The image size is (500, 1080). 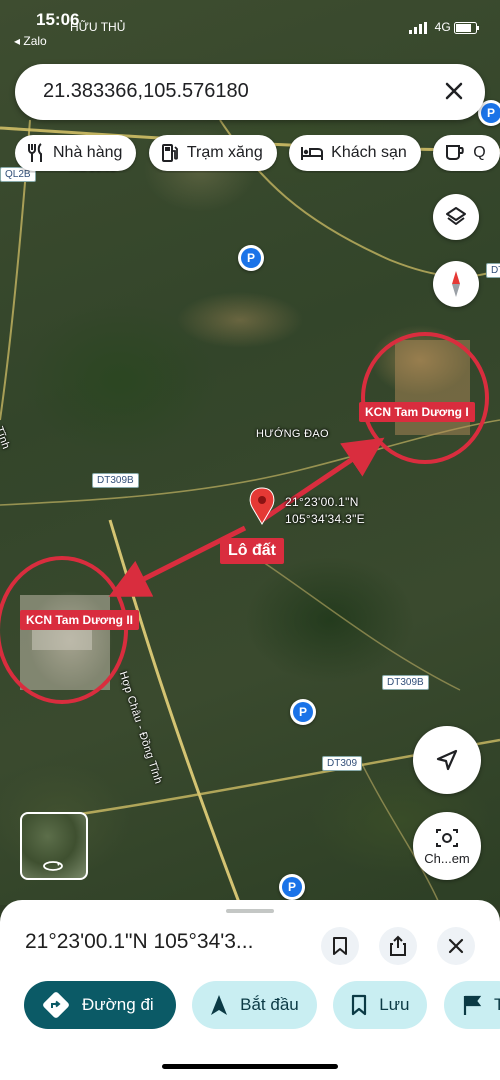 I want to click on restaurant-icon, so click(x=35, y=152).